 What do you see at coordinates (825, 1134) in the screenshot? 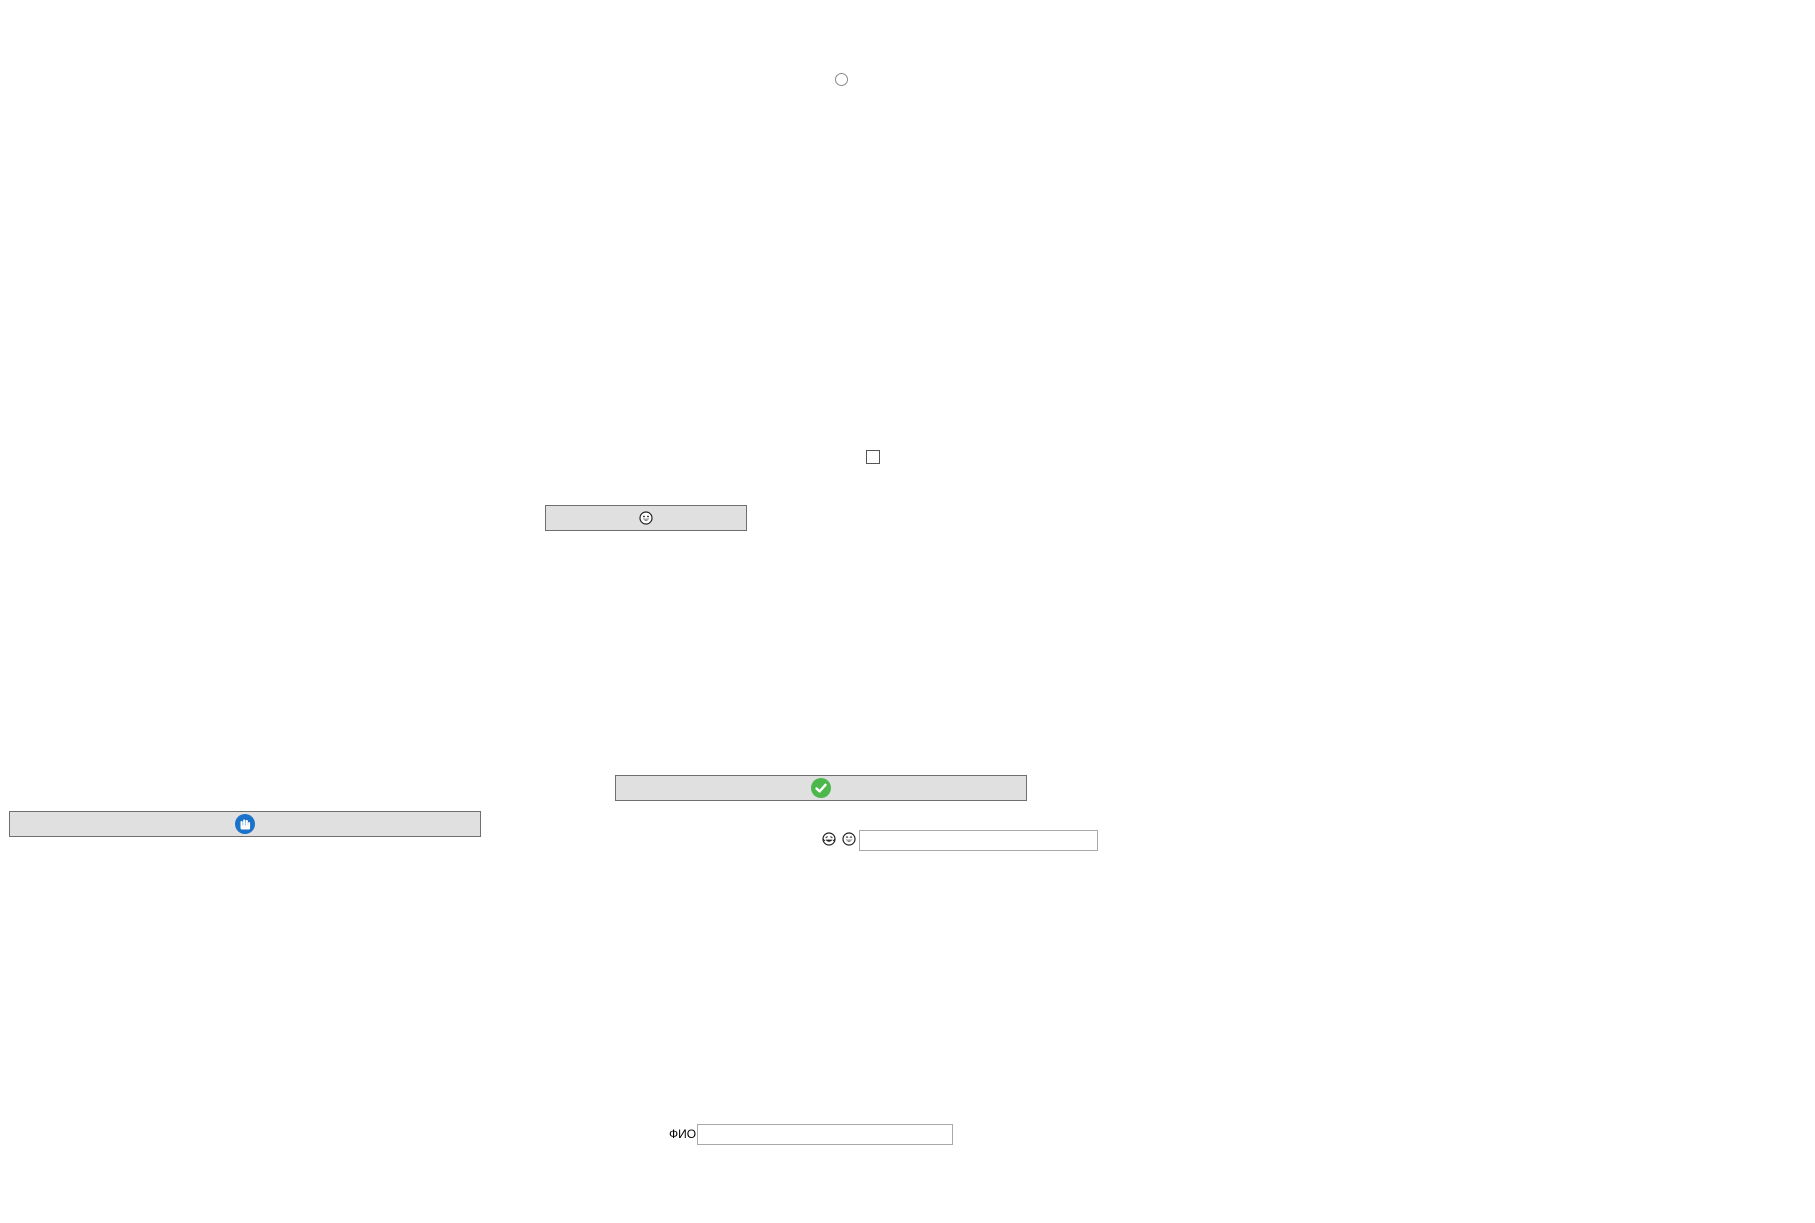
I see `fio-input` at bounding box center [825, 1134].